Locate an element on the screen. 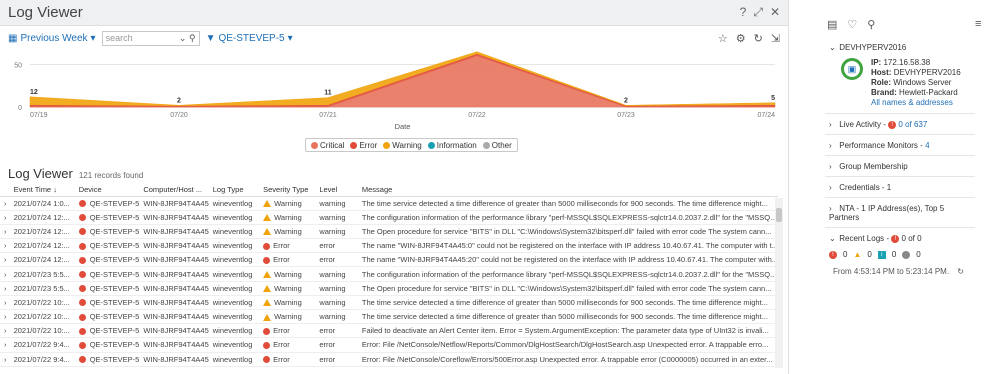 Image resolution: width=992 pixels, height=374 pixels. col-level: Level is located at coordinates (336, 190).